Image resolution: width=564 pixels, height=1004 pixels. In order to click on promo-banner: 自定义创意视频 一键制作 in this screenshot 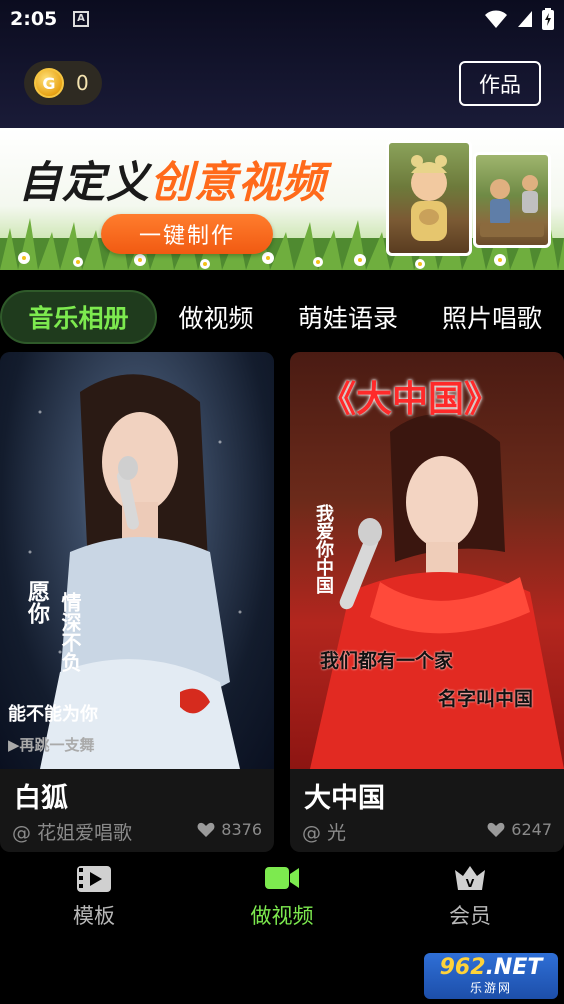, I will do `click(282, 199)`.